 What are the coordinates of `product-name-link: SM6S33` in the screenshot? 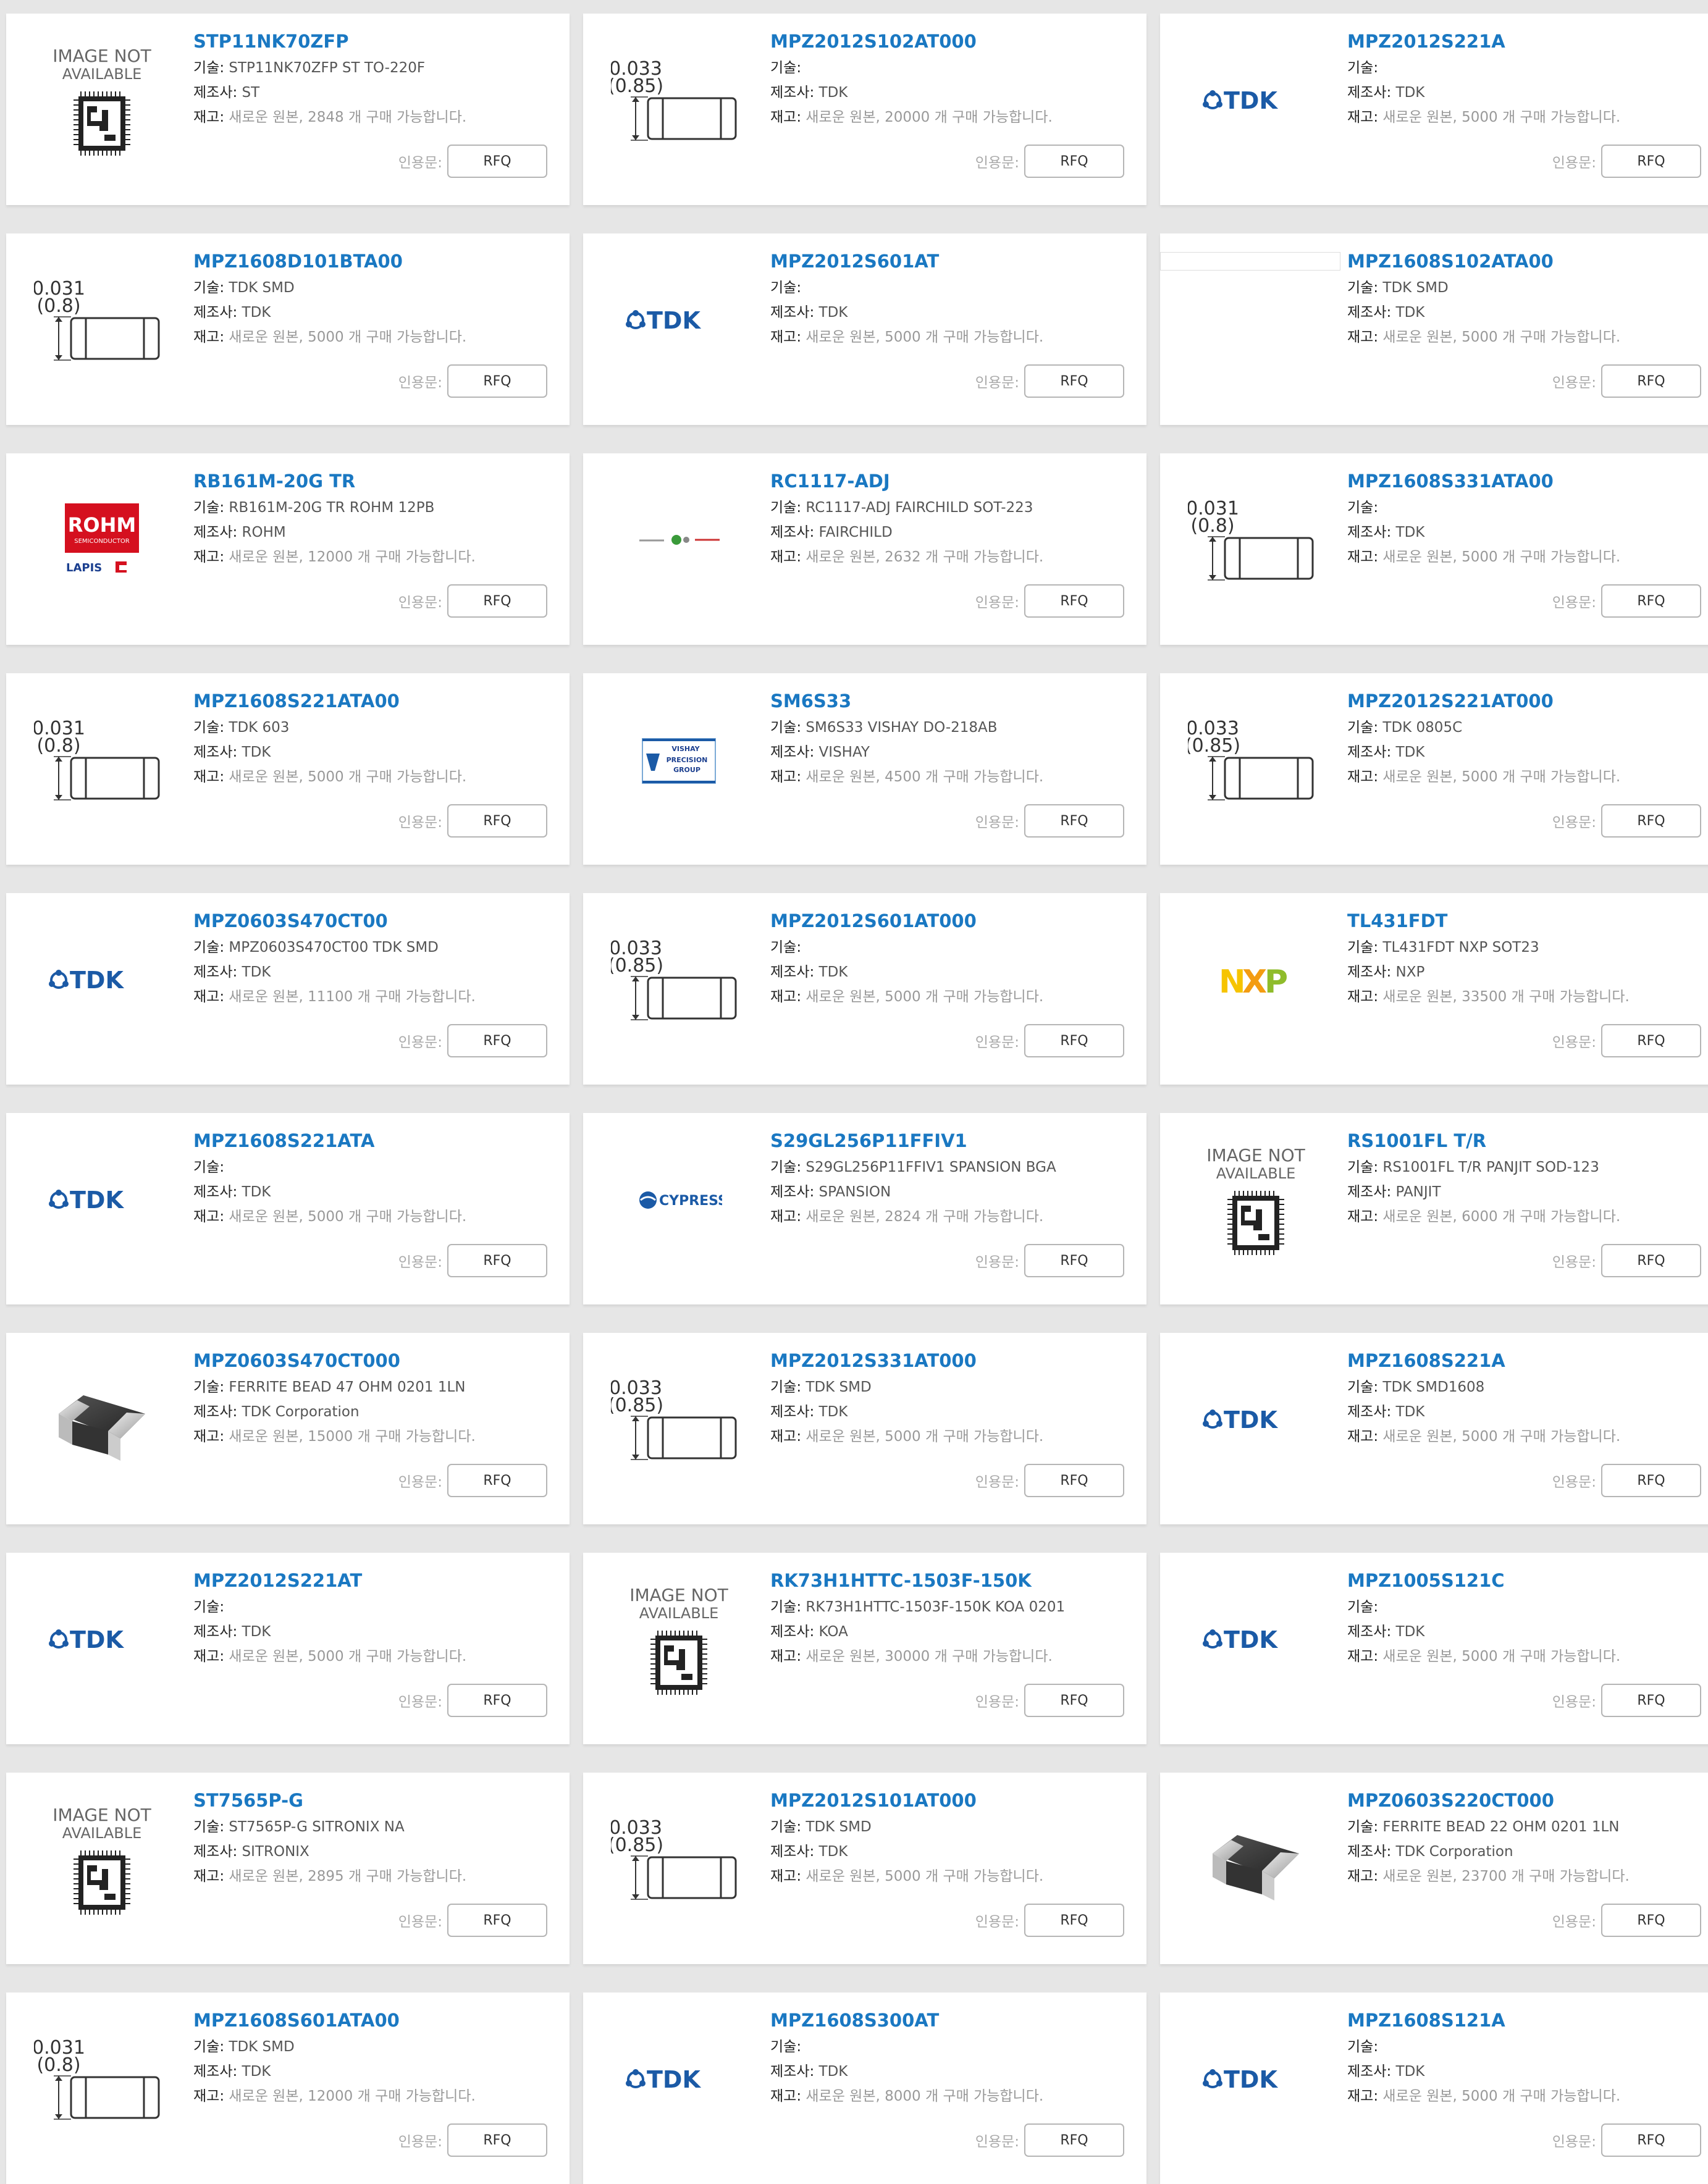 It's located at (949, 702).